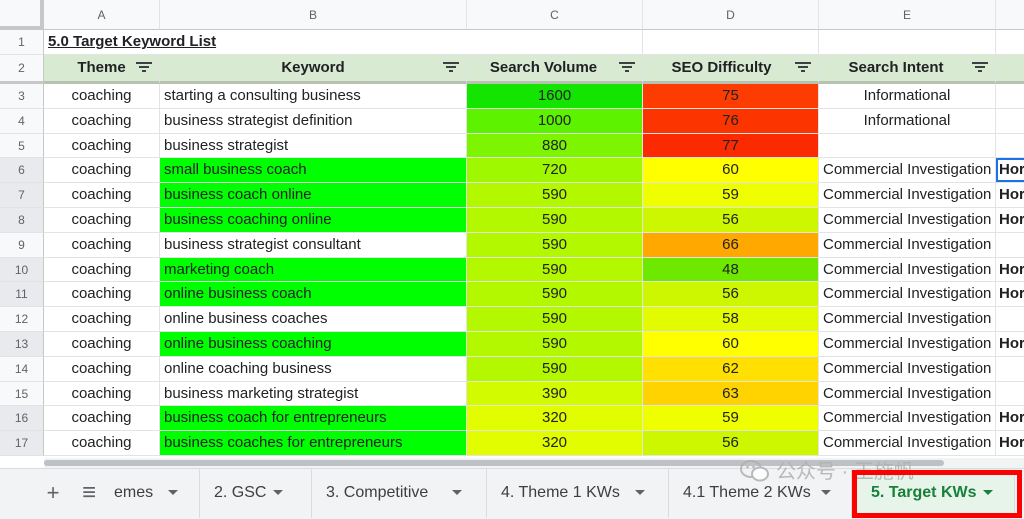 This screenshot has width=1024, height=519. Describe the element at coordinates (102, 69) in the screenshot. I see `header-theme: Theme` at that location.